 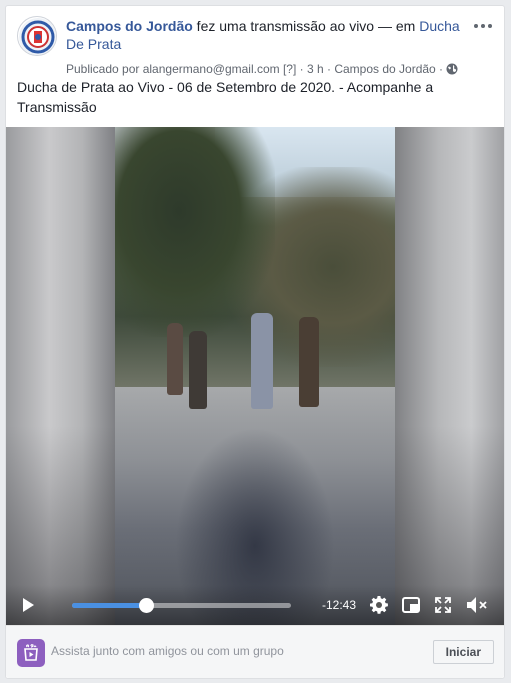 I want to click on fullscreen-button, so click(x=443, y=605).